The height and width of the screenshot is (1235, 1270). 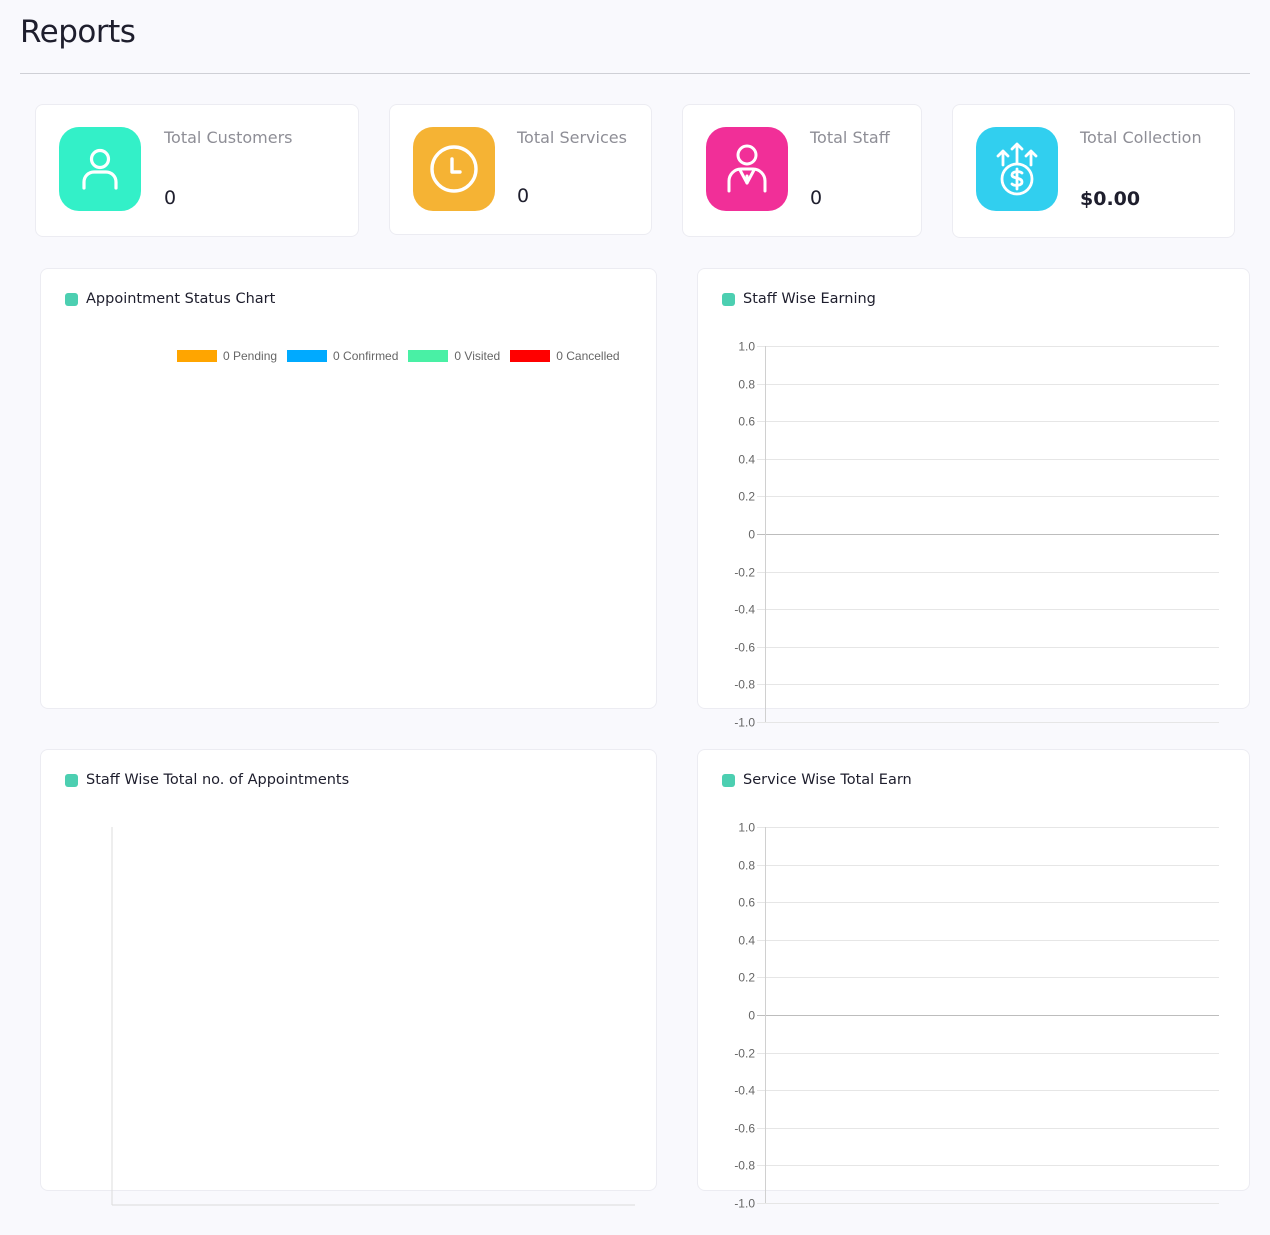 I want to click on stat-label: Total Services, so click(x=572, y=137).